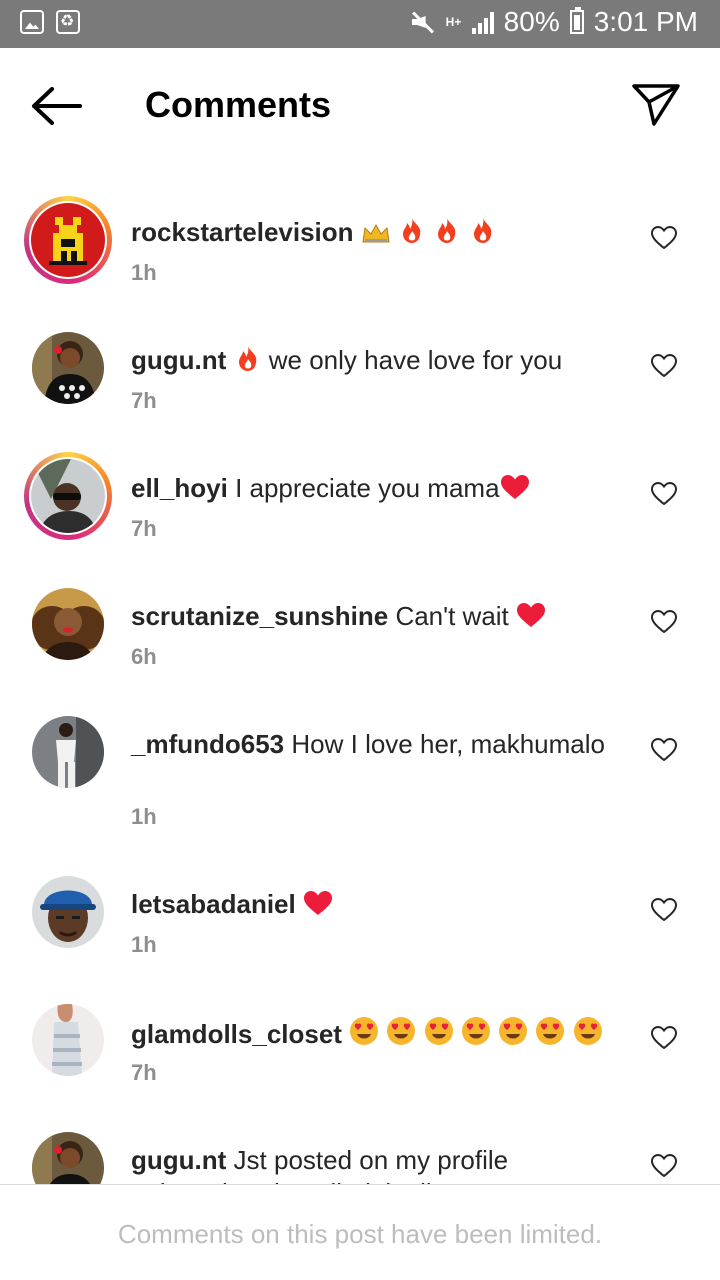 The image size is (720, 1280). I want to click on mute-icon, so click(422, 22).